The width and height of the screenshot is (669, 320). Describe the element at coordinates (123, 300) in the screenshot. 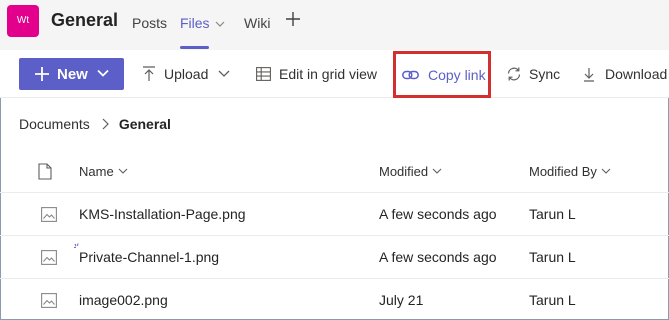

I see `file-name: image002.png` at that location.